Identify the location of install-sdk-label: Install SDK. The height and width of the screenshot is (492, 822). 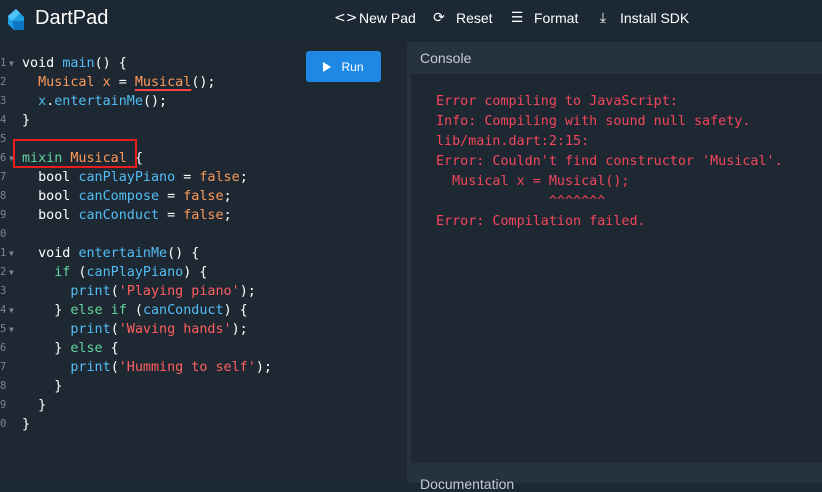
(655, 18).